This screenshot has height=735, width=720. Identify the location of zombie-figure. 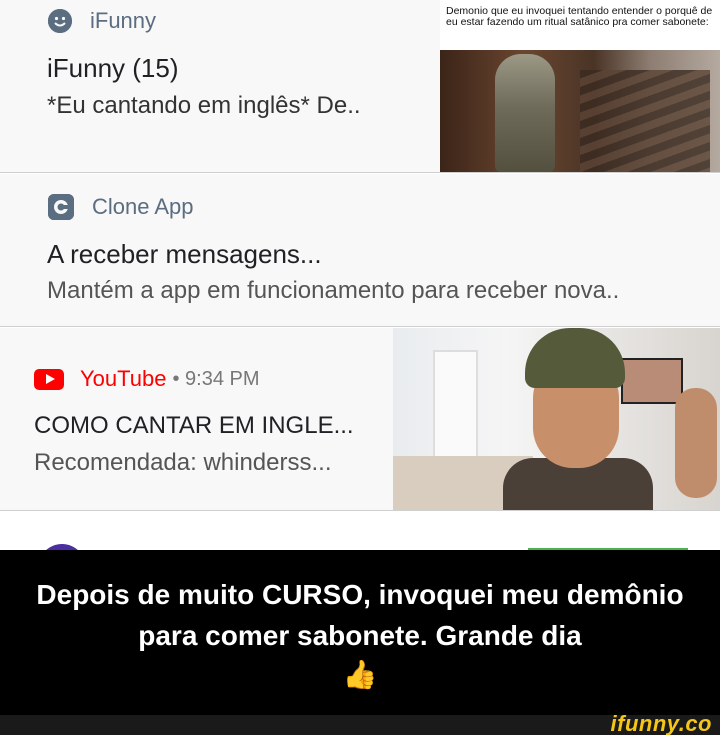
(525, 113).